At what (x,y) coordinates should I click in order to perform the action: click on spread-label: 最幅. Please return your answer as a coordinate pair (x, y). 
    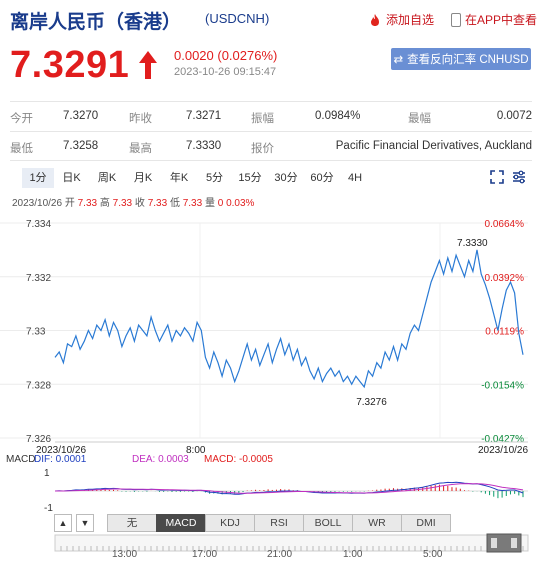
    Looking at the image, I should click on (419, 119).